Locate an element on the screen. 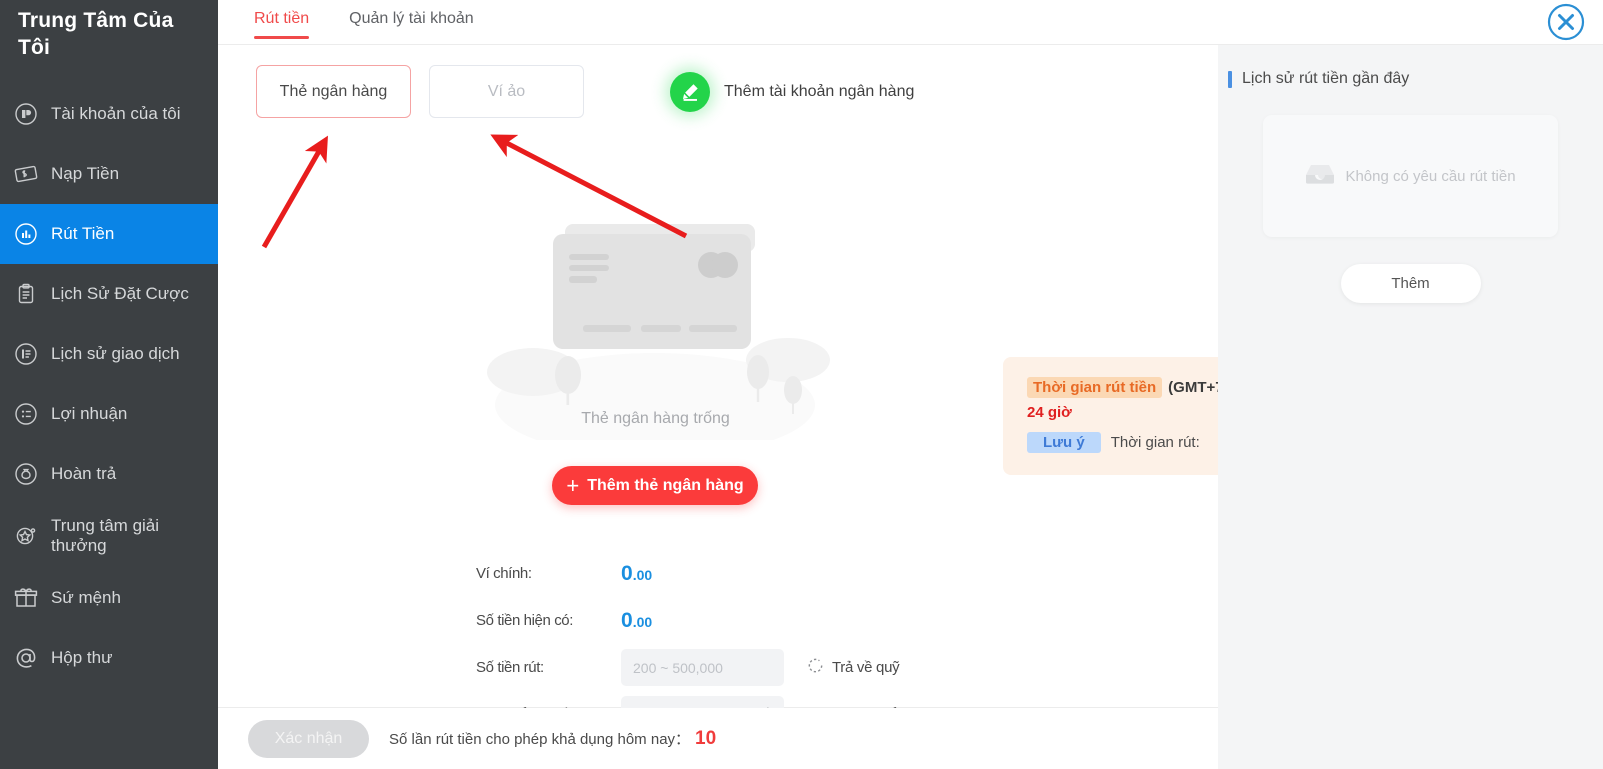 This screenshot has height=769, width=1603. sidebar-item-deposit: Nạp Tiền is located at coordinates (109, 174).